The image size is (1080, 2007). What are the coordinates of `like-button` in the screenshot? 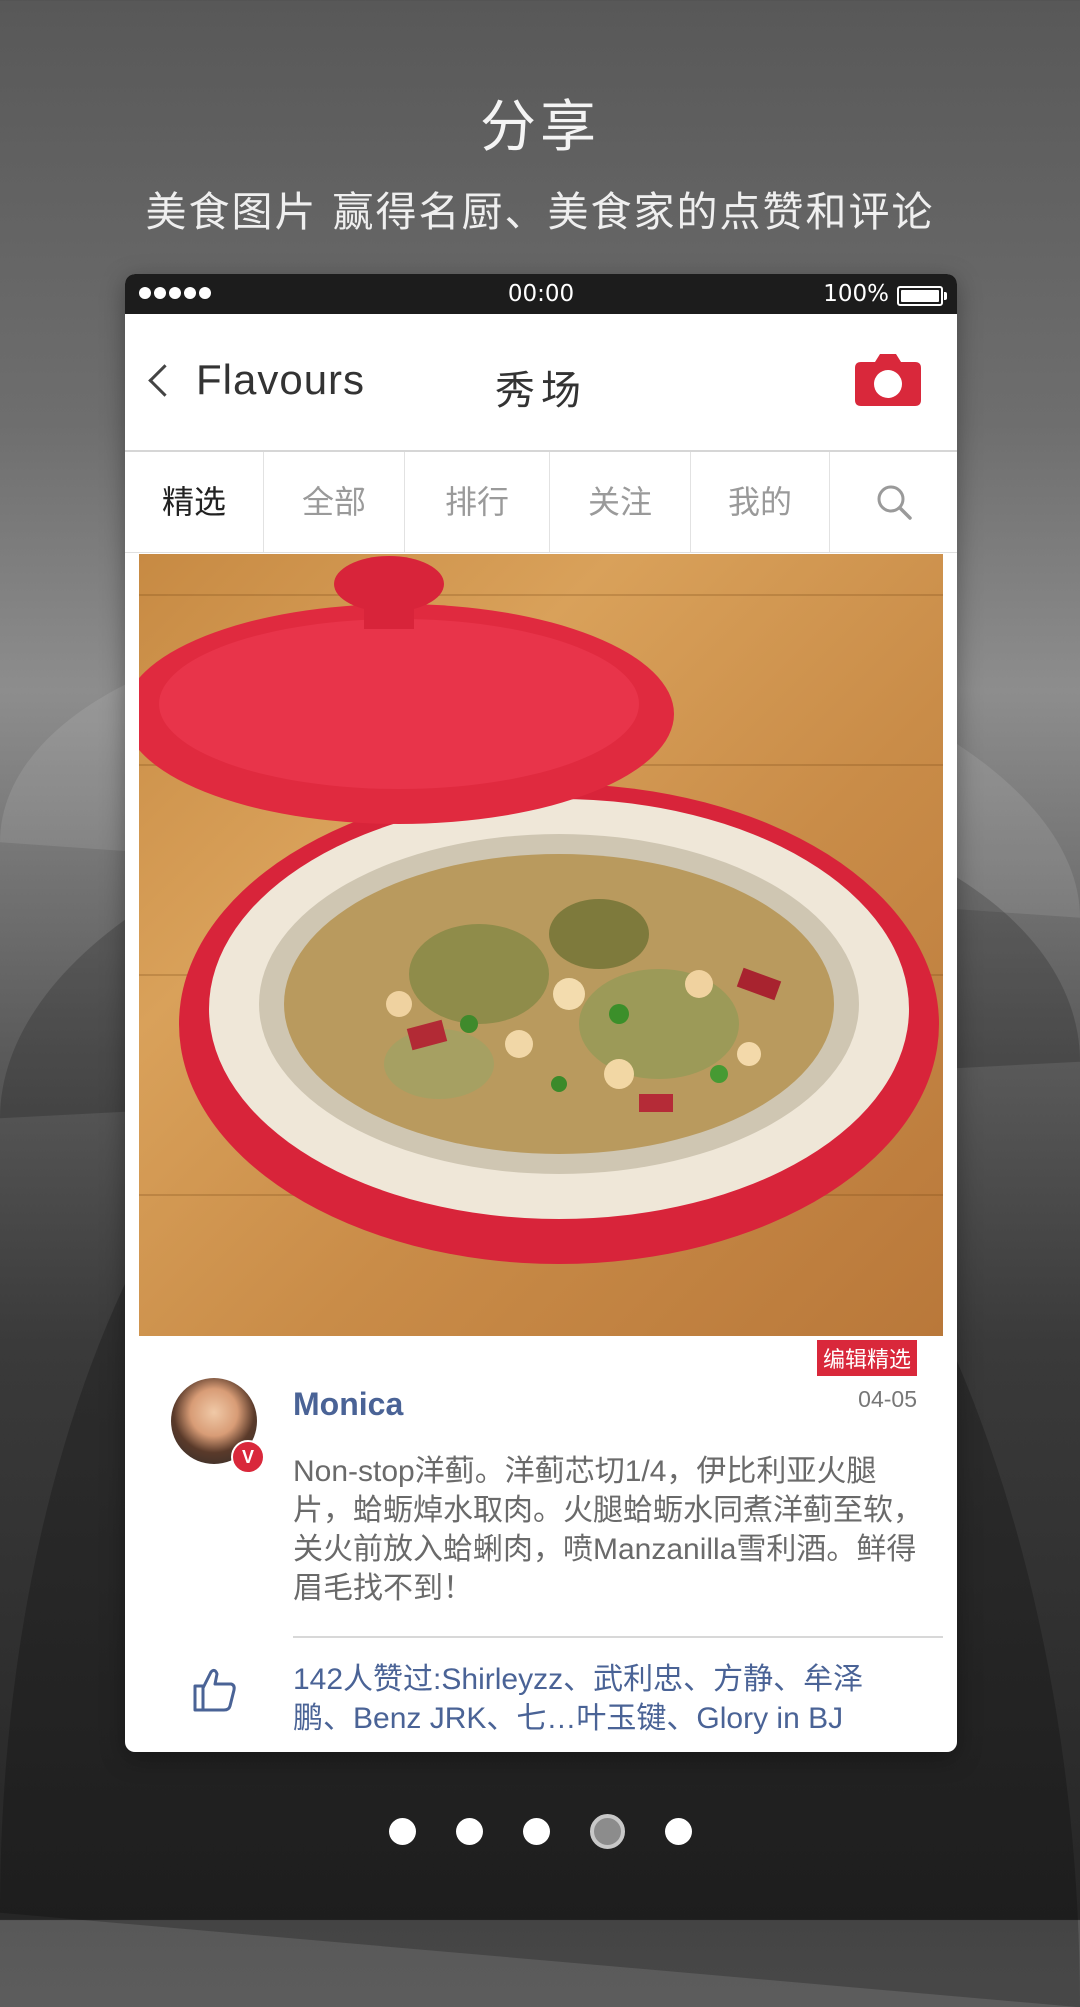 It's located at (214, 1689).